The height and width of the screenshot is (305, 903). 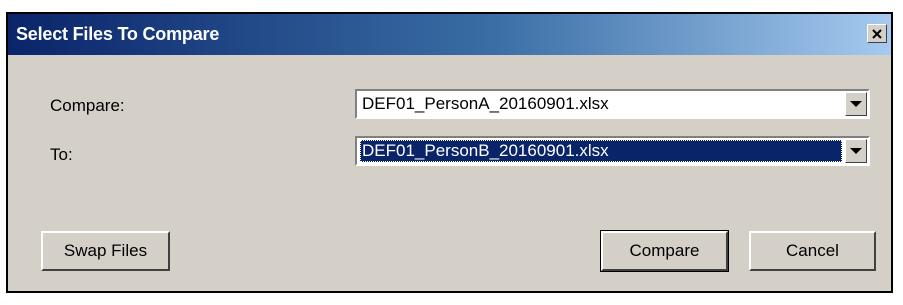 I want to click on compare-file-value: DEF01_PersonA_20160901.xlsx, so click(x=485, y=103).